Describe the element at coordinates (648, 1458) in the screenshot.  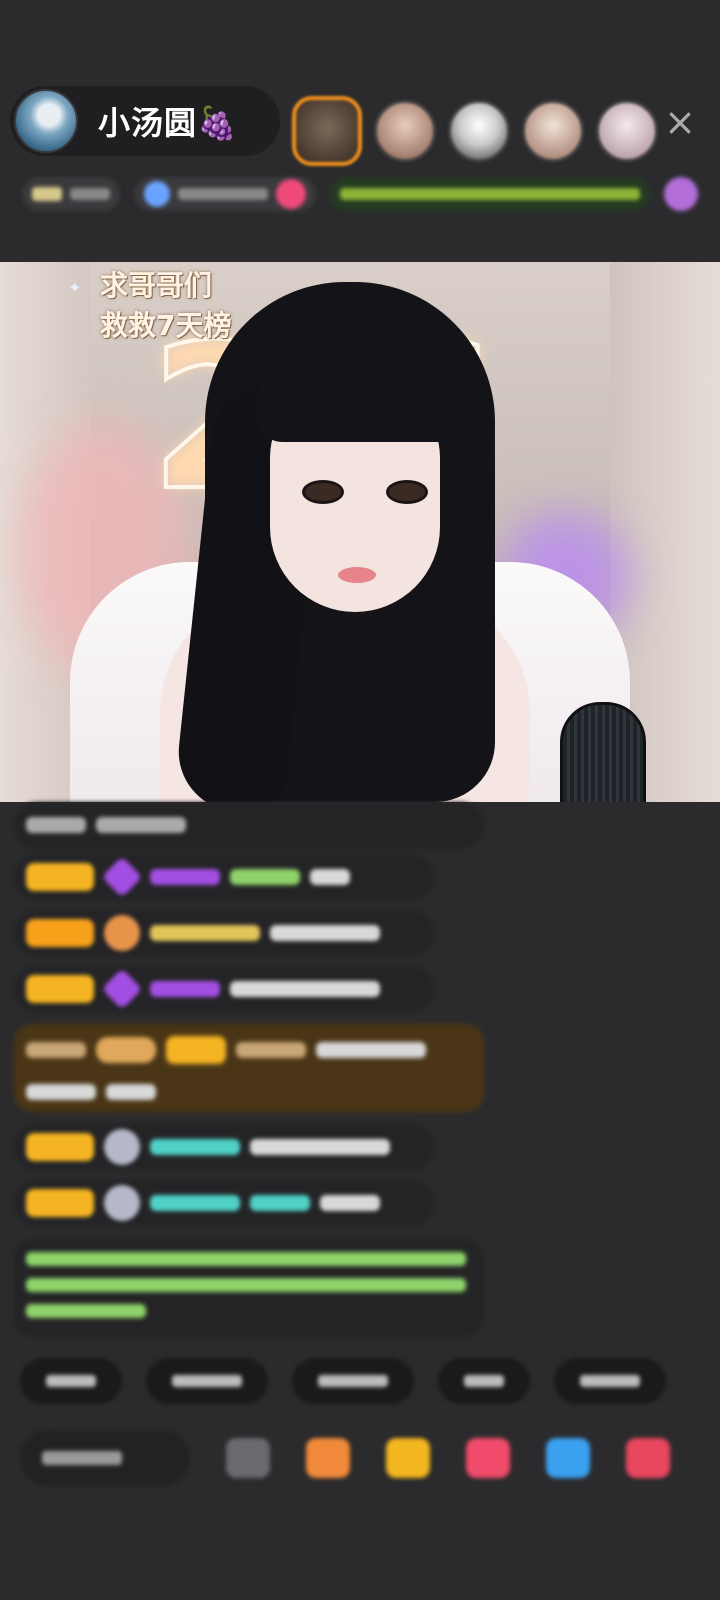
I see `gift-icon` at that location.